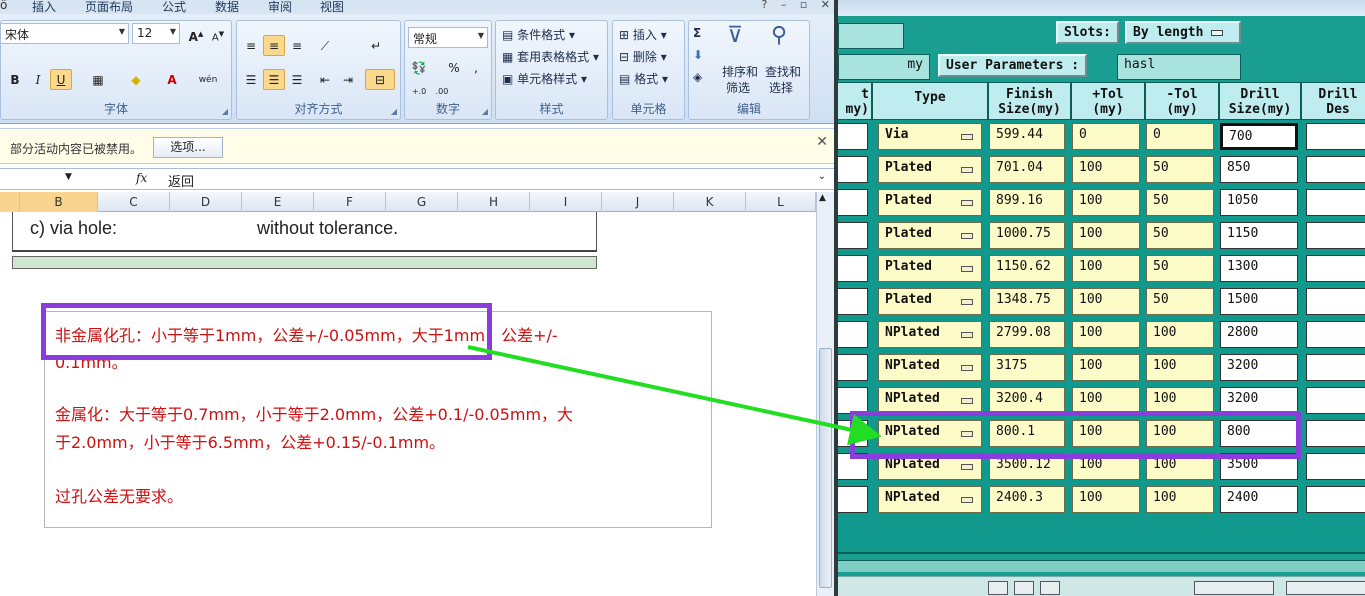  What do you see at coordinates (141, 178) in the screenshot?
I see `fx-icon: fx` at bounding box center [141, 178].